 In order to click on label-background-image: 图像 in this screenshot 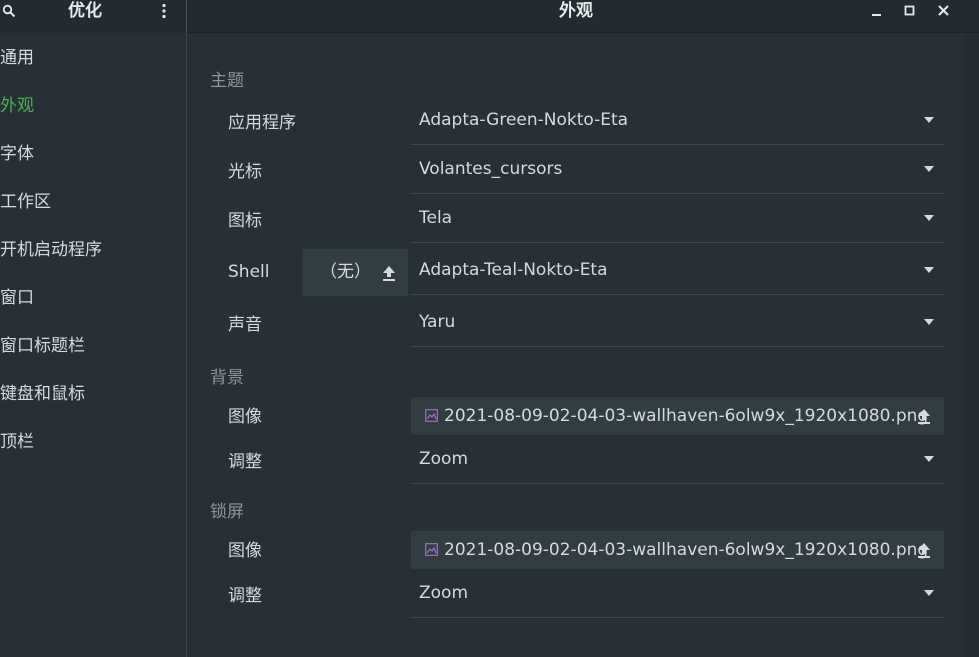, I will do `click(245, 417)`.